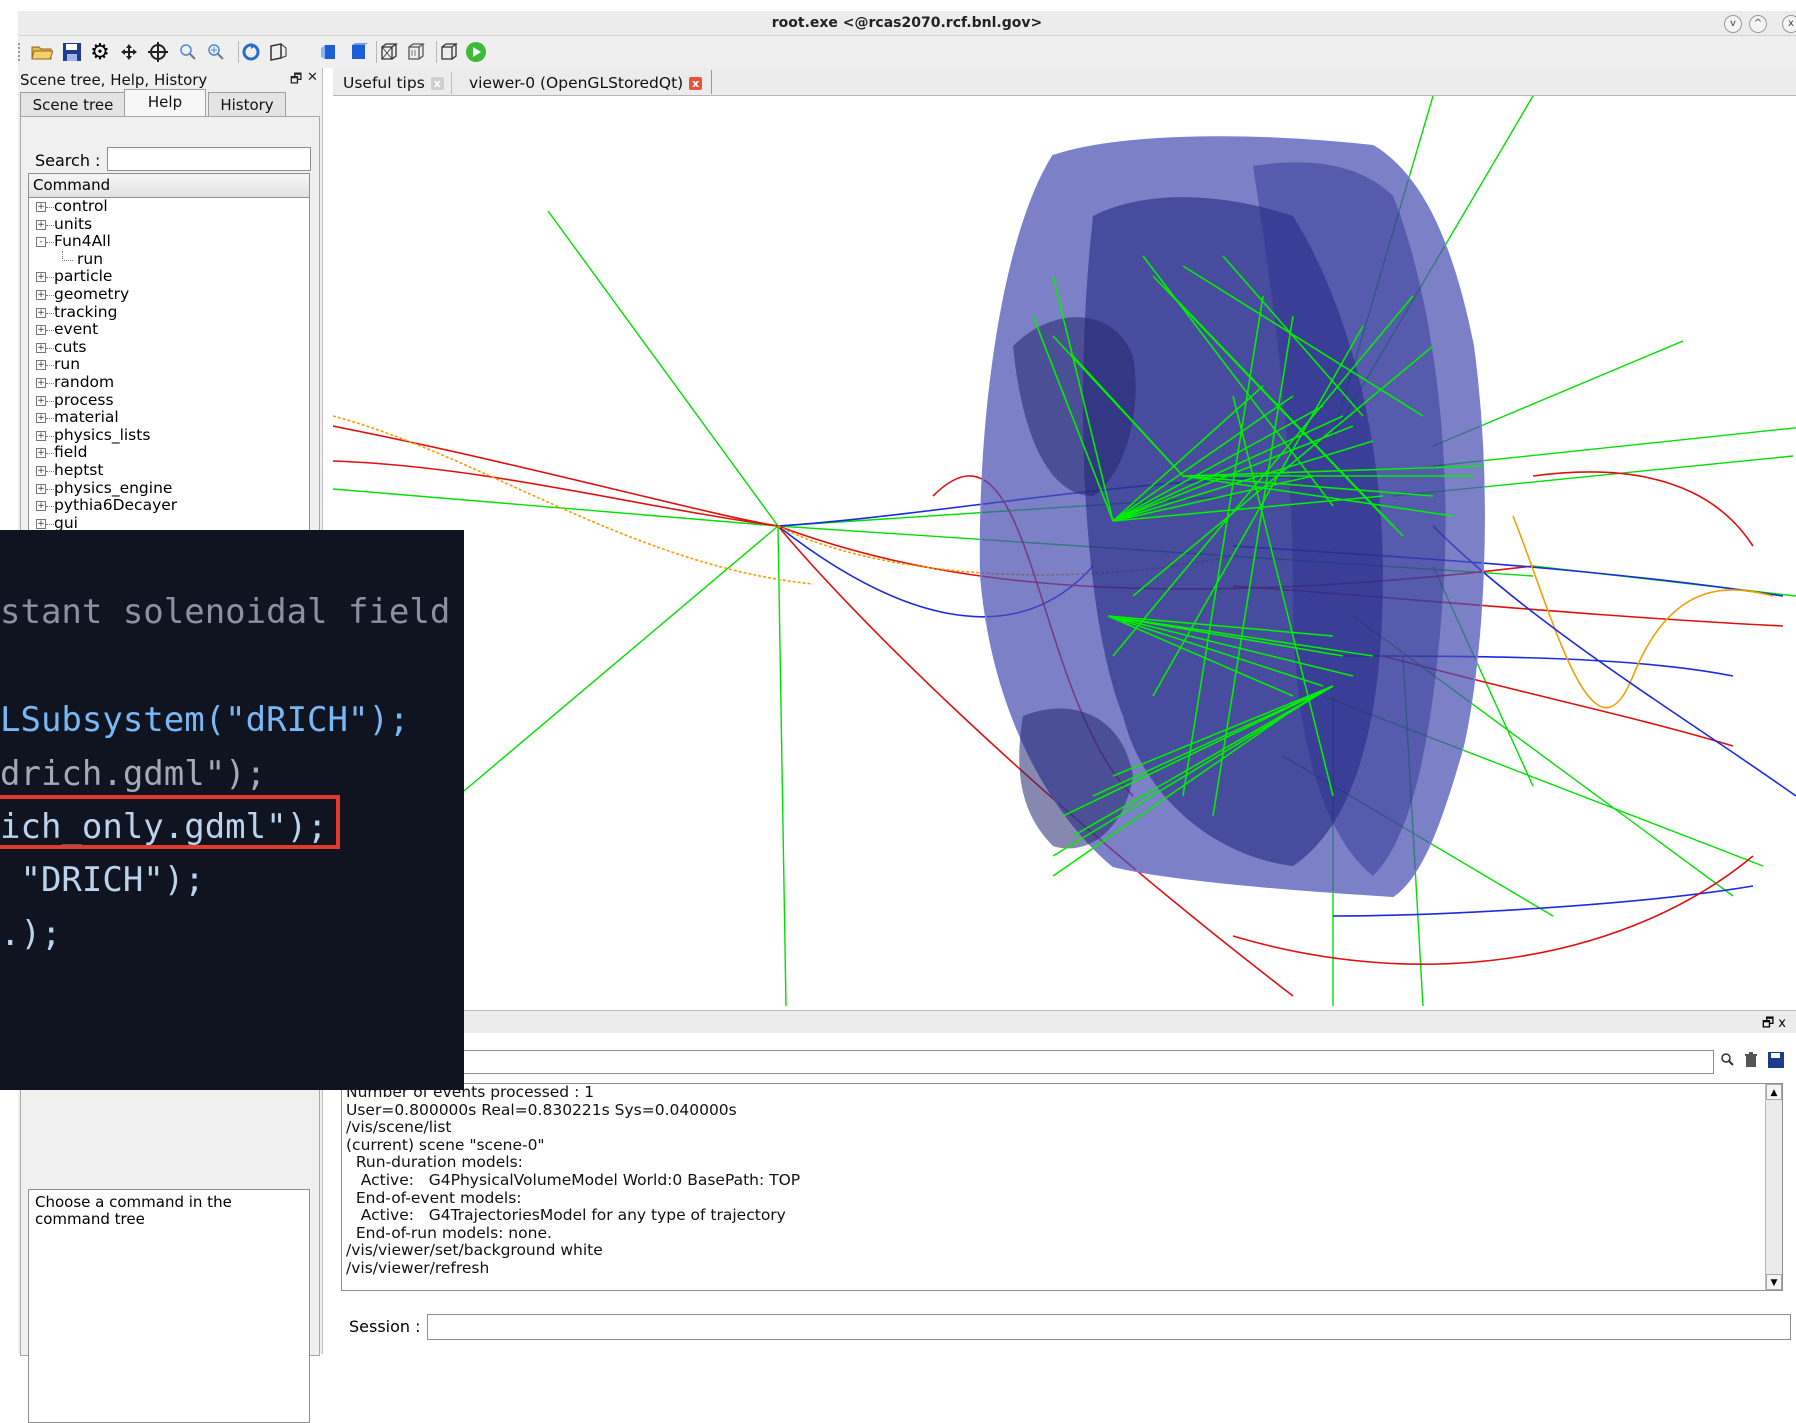  I want to click on code-line: .);, so click(31, 934).